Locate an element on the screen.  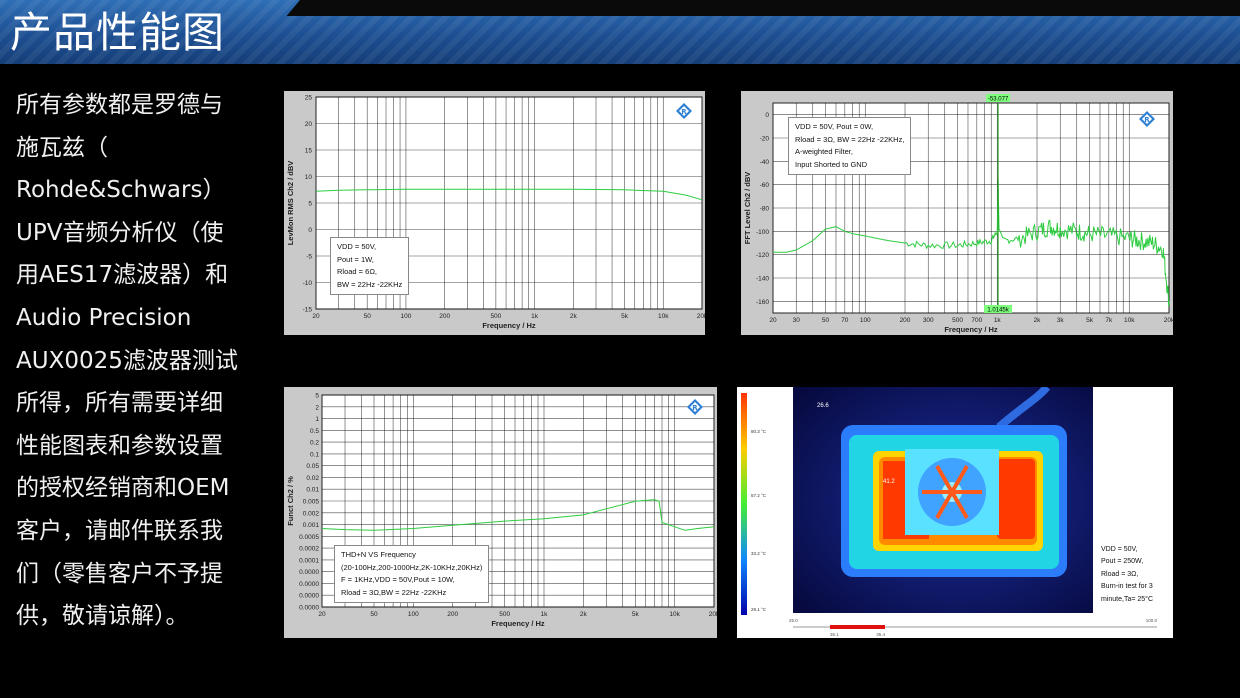
description-line: AUX0025滤波器测试 is located at coordinates (127, 360).